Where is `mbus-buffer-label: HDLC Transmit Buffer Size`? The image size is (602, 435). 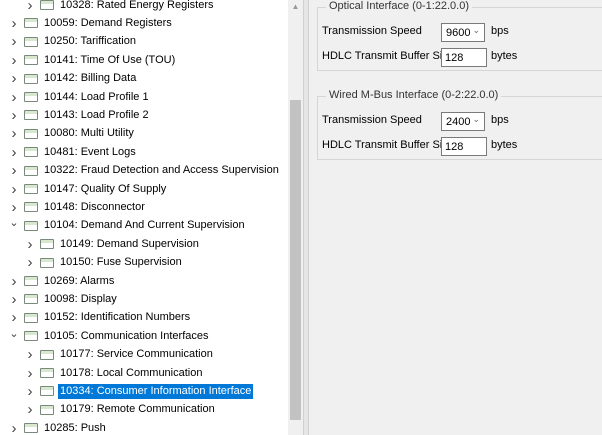 mbus-buffer-label: HDLC Transmit Buffer Size is located at coordinates (388, 145).